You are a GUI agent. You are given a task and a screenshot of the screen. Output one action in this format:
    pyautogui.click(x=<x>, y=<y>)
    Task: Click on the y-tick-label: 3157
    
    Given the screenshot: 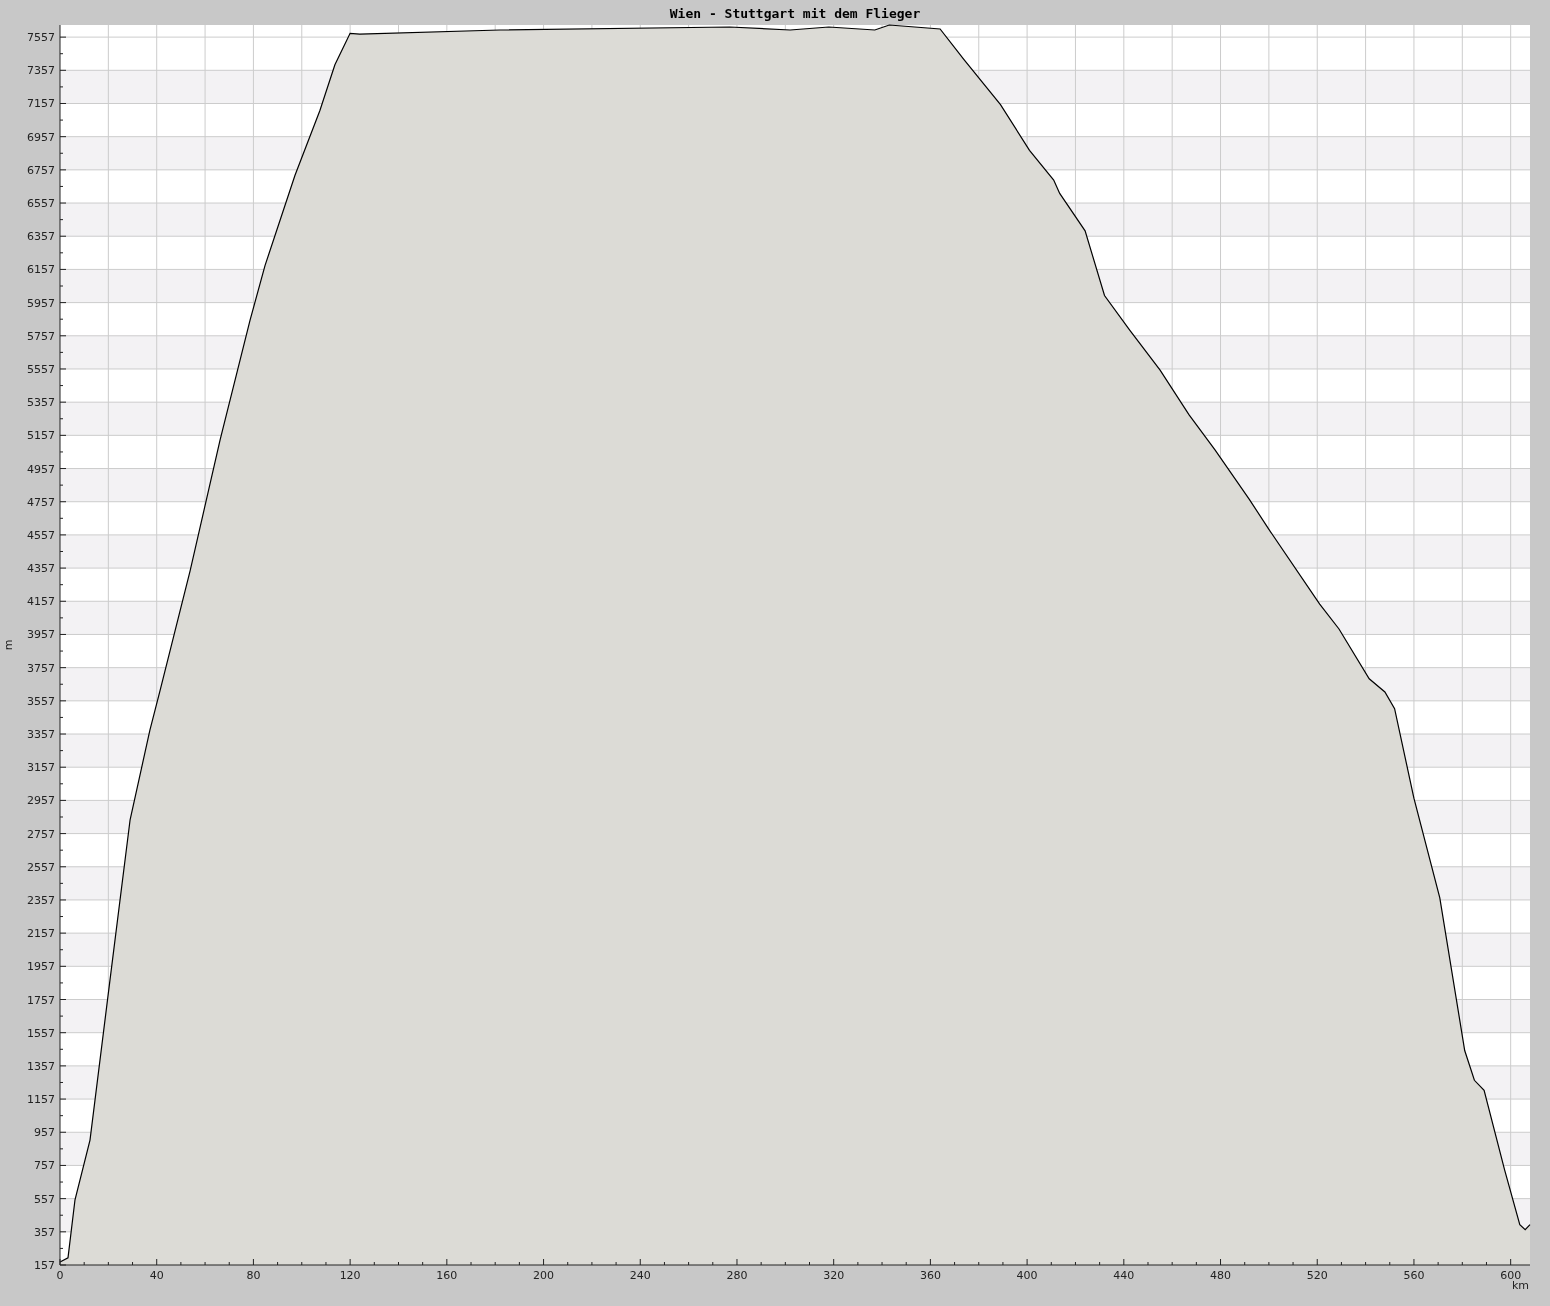 What is the action you would take?
    pyautogui.click(x=41, y=768)
    